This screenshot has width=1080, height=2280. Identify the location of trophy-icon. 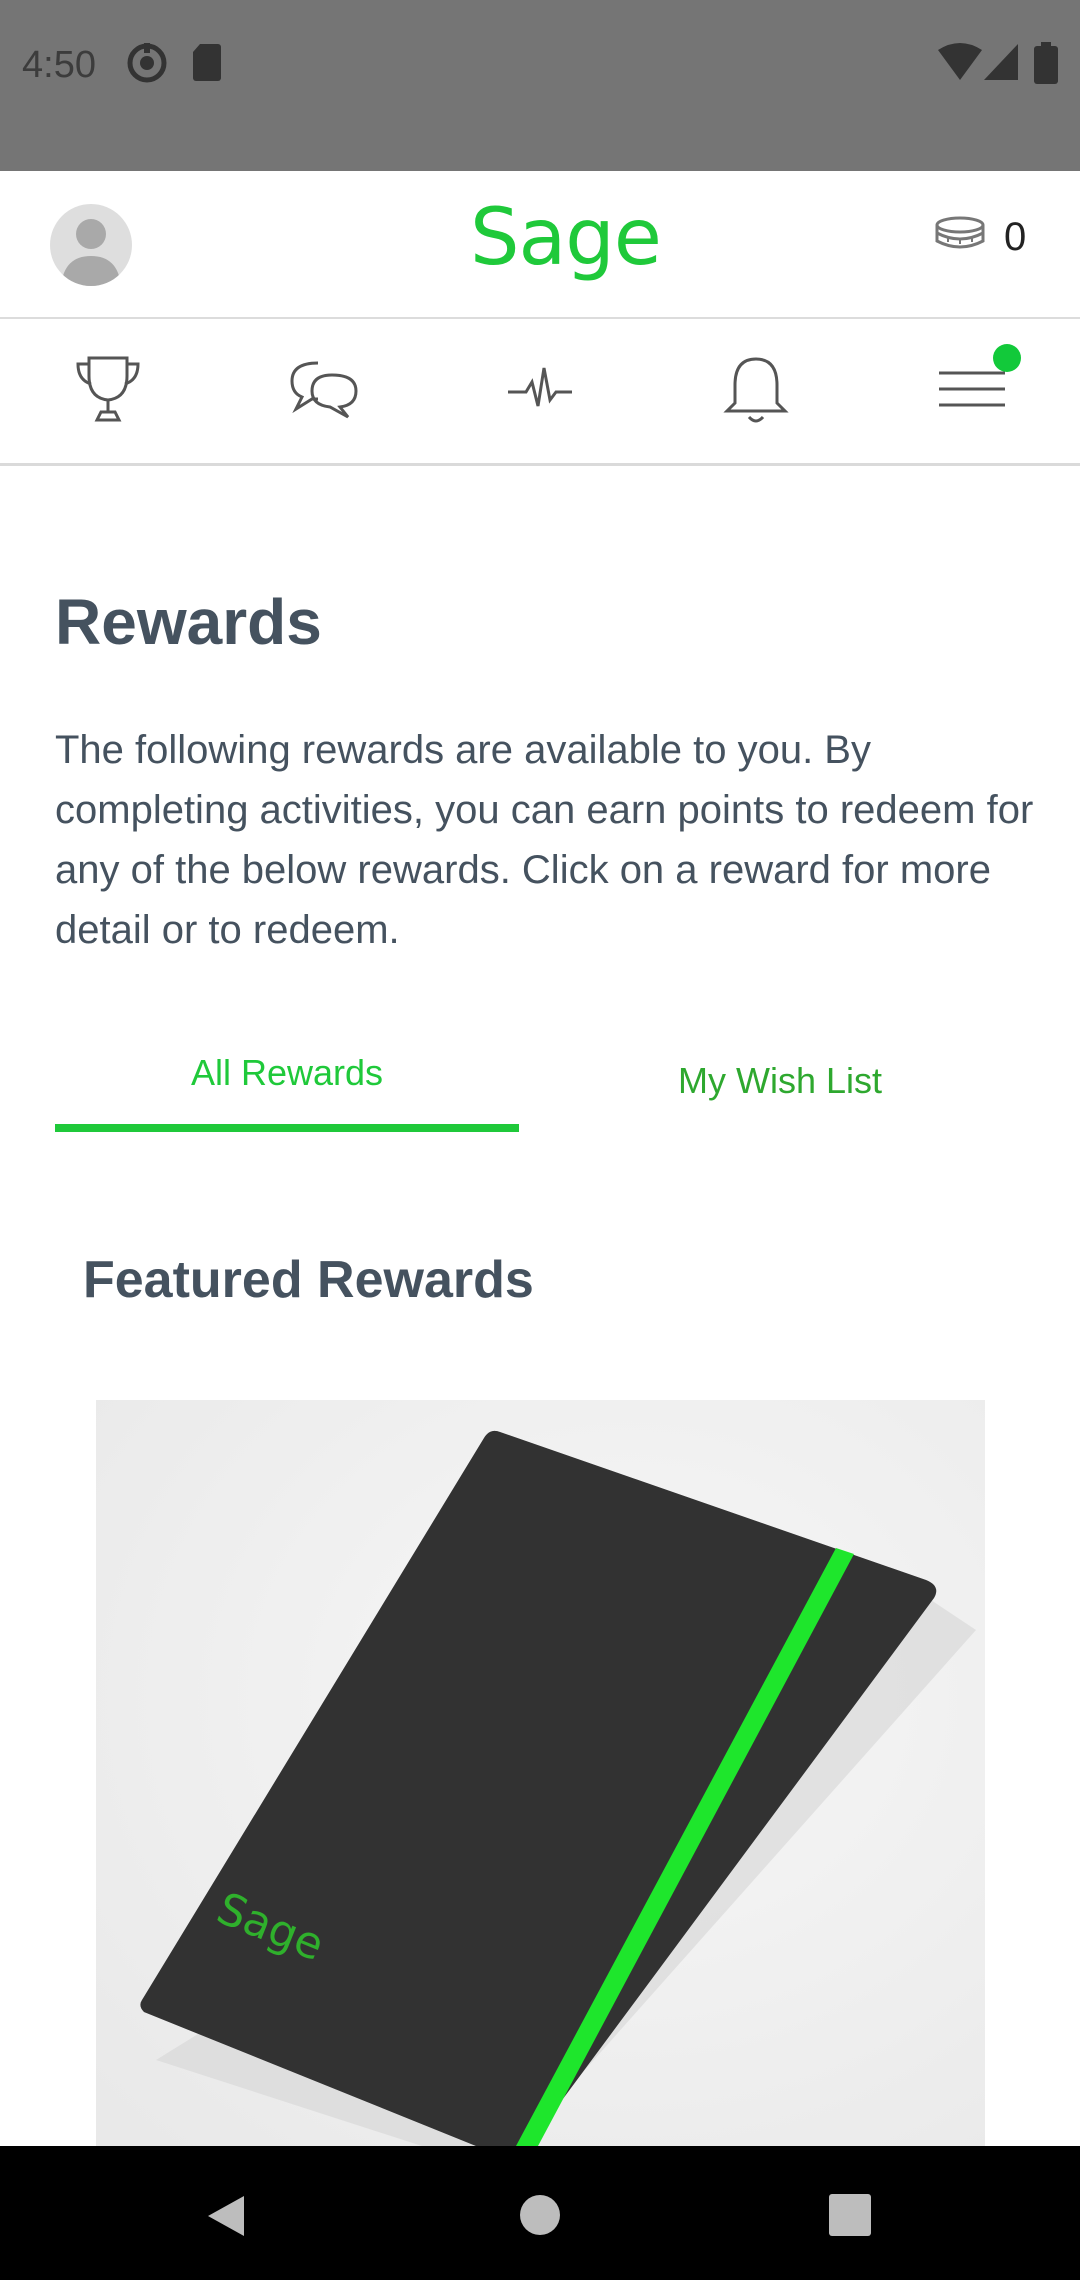
(108, 391).